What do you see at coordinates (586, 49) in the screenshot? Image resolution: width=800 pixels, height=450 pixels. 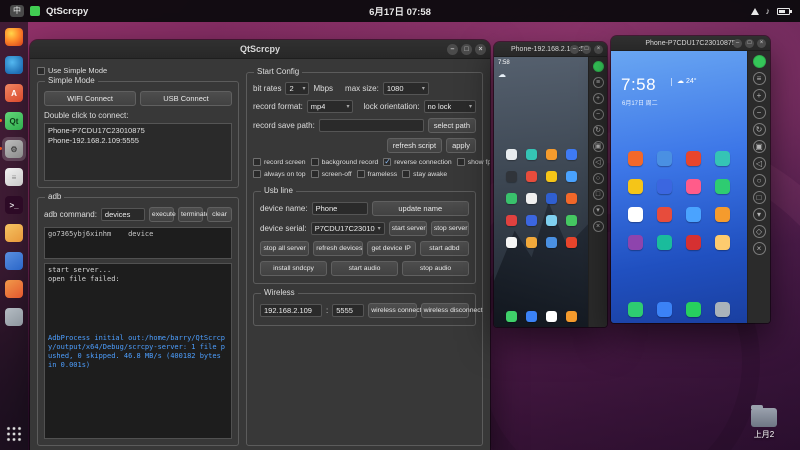 I see `maximize-button: □` at bounding box center [586, 49].